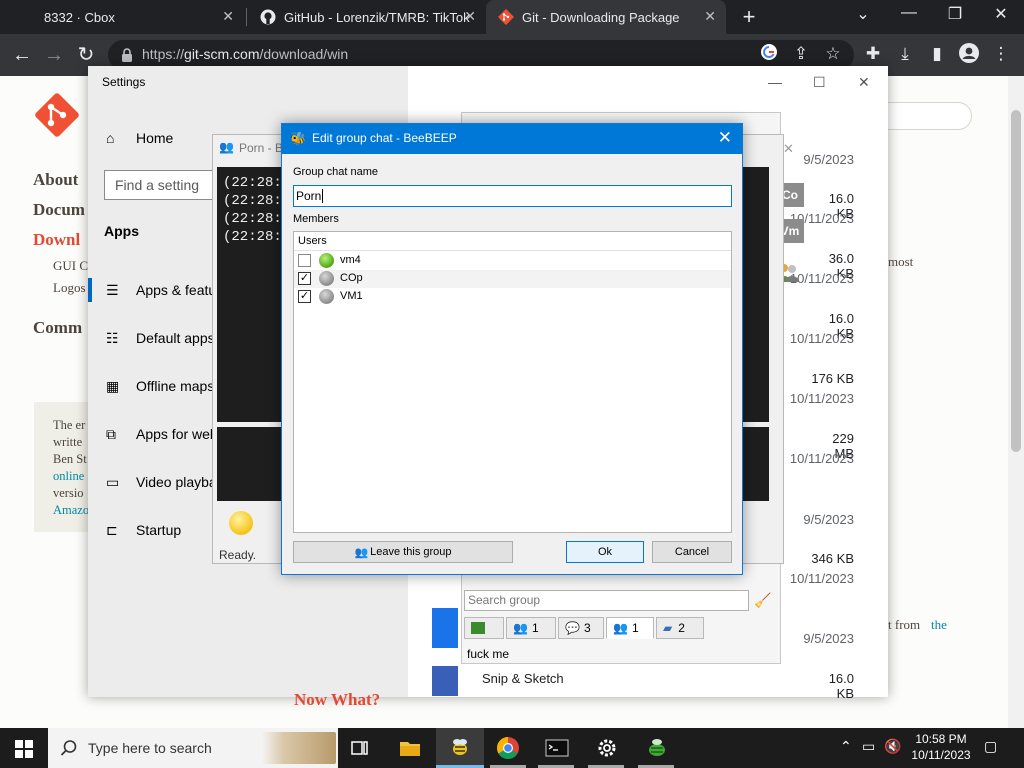 This screenshot has height=768, width=1024. I want to click on taskbar-clock: 10:58 PM 10/11/2023, so click(941, 747).